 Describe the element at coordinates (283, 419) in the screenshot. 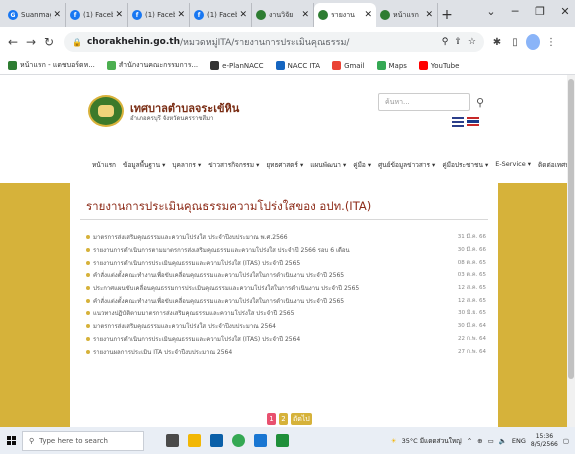

I see `pagination-button: 2` at that location.